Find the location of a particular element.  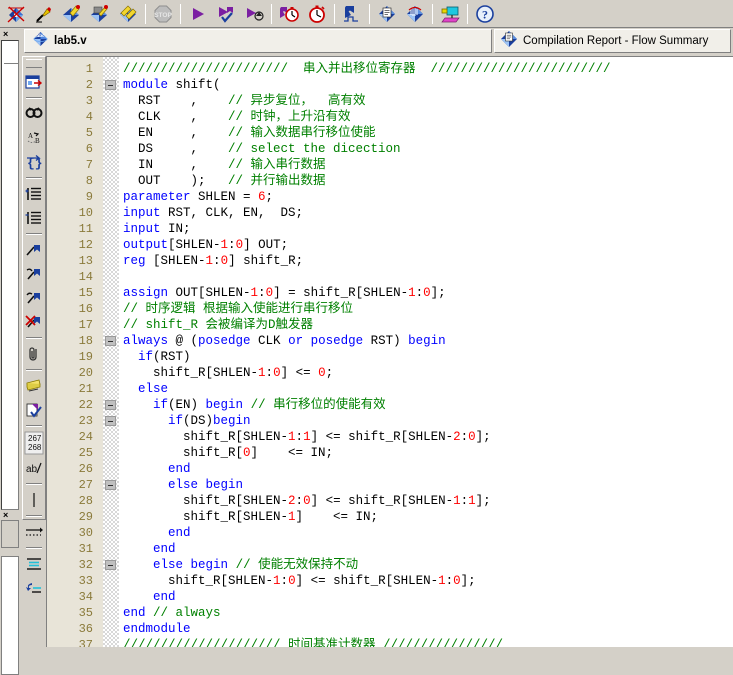

code-token-plain: : is located at coordinates (262, 293).